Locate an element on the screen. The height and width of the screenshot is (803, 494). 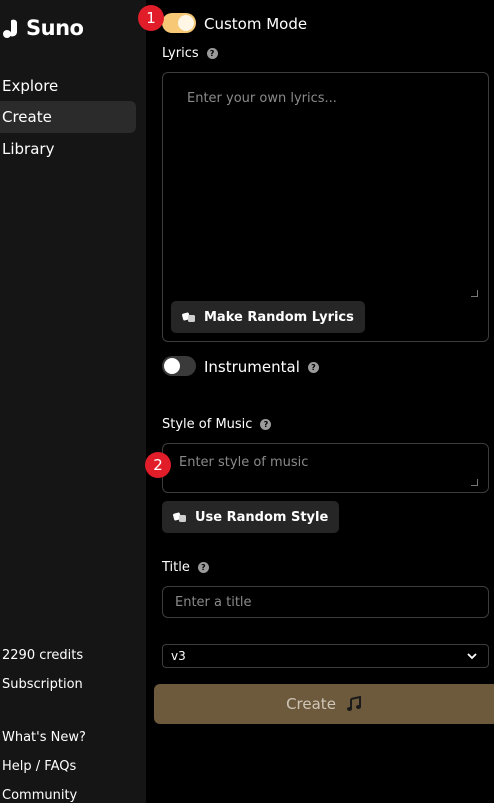
lyrics-label: Lyrics ? is located at coordinates (190, 53).